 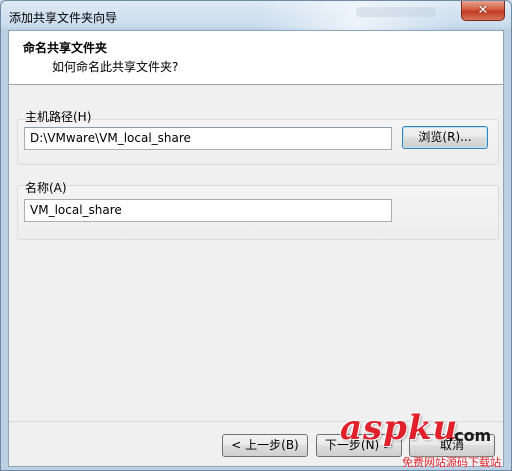 I want to click on close-icon: ✕, so click(x=483, y=10).